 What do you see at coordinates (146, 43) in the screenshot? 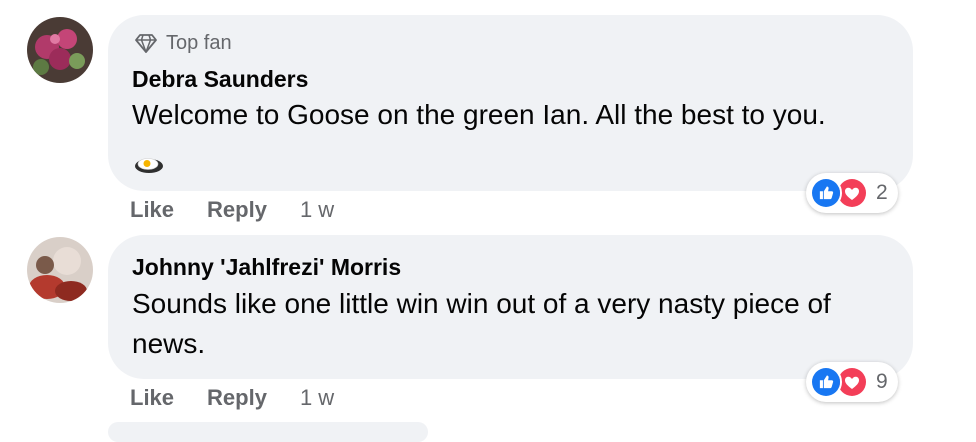
I see `diamond-icon` at bounding box center [146, 43].